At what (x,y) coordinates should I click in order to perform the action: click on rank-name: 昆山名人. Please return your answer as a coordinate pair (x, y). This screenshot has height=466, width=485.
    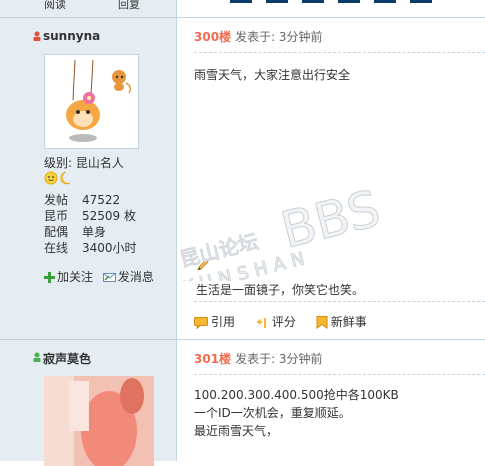
    Looking at the image, I should click on (99, 163).